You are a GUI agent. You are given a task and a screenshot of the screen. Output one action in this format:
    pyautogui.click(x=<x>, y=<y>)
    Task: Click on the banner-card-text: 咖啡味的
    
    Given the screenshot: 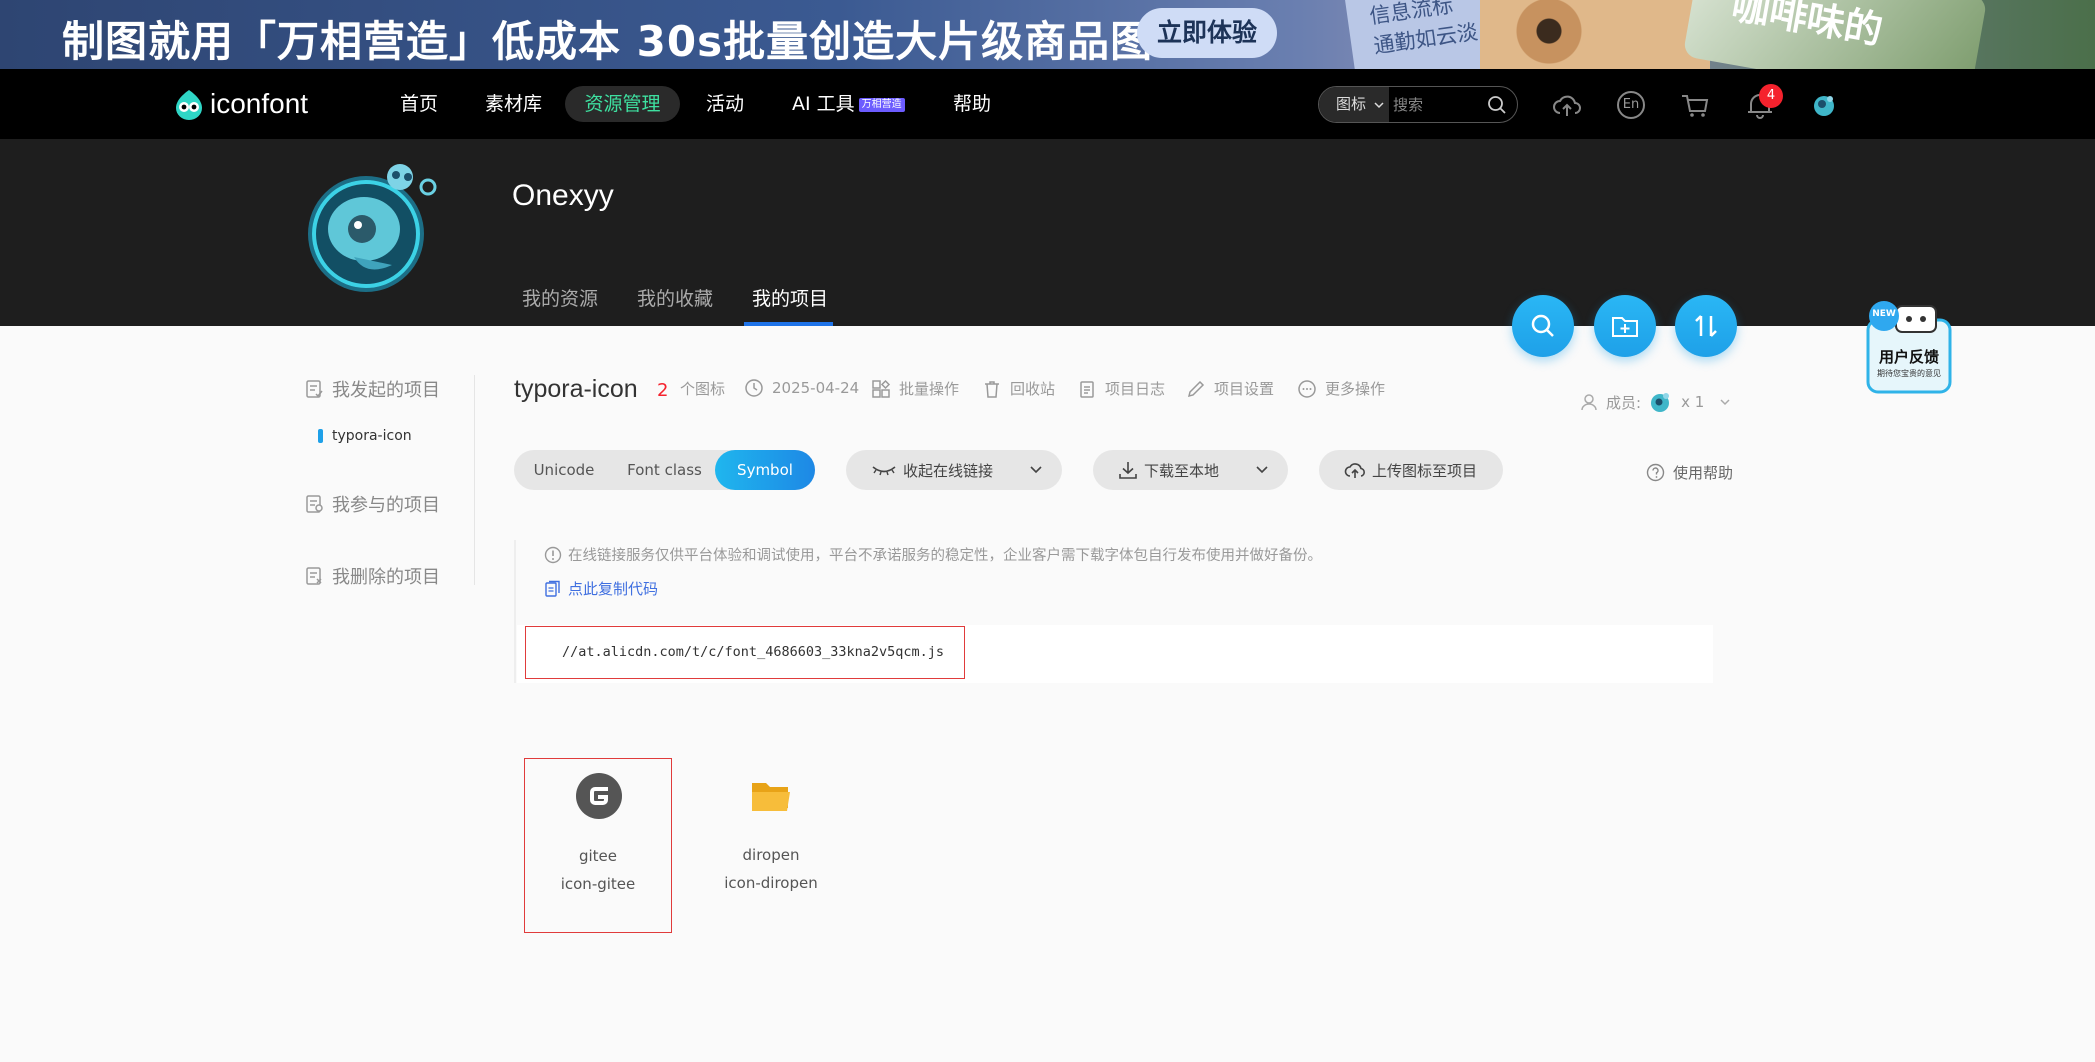 What is the action you would take?
    pyautogui.click(x=1807, y=26)
    